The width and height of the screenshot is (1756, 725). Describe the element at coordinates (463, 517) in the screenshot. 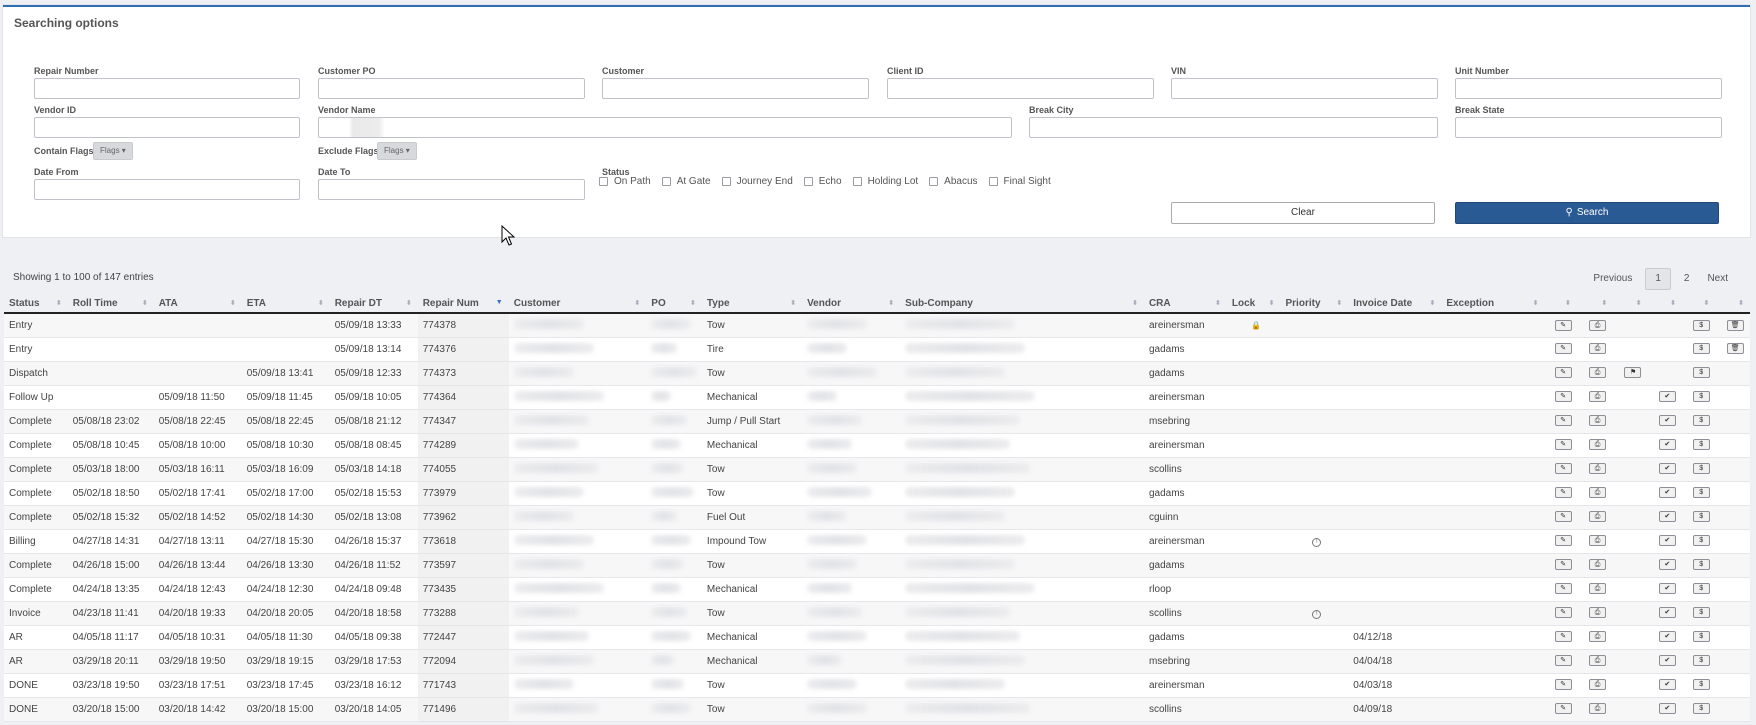

I see `repair-num-cell: 773962` at that location.